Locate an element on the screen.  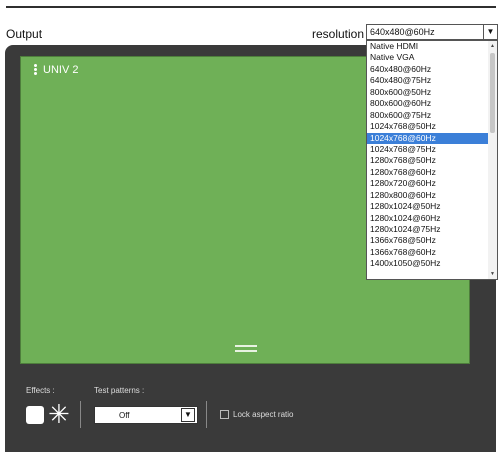
resolution-option: 1024x768@50Hz is located at coordinates (427, 126).